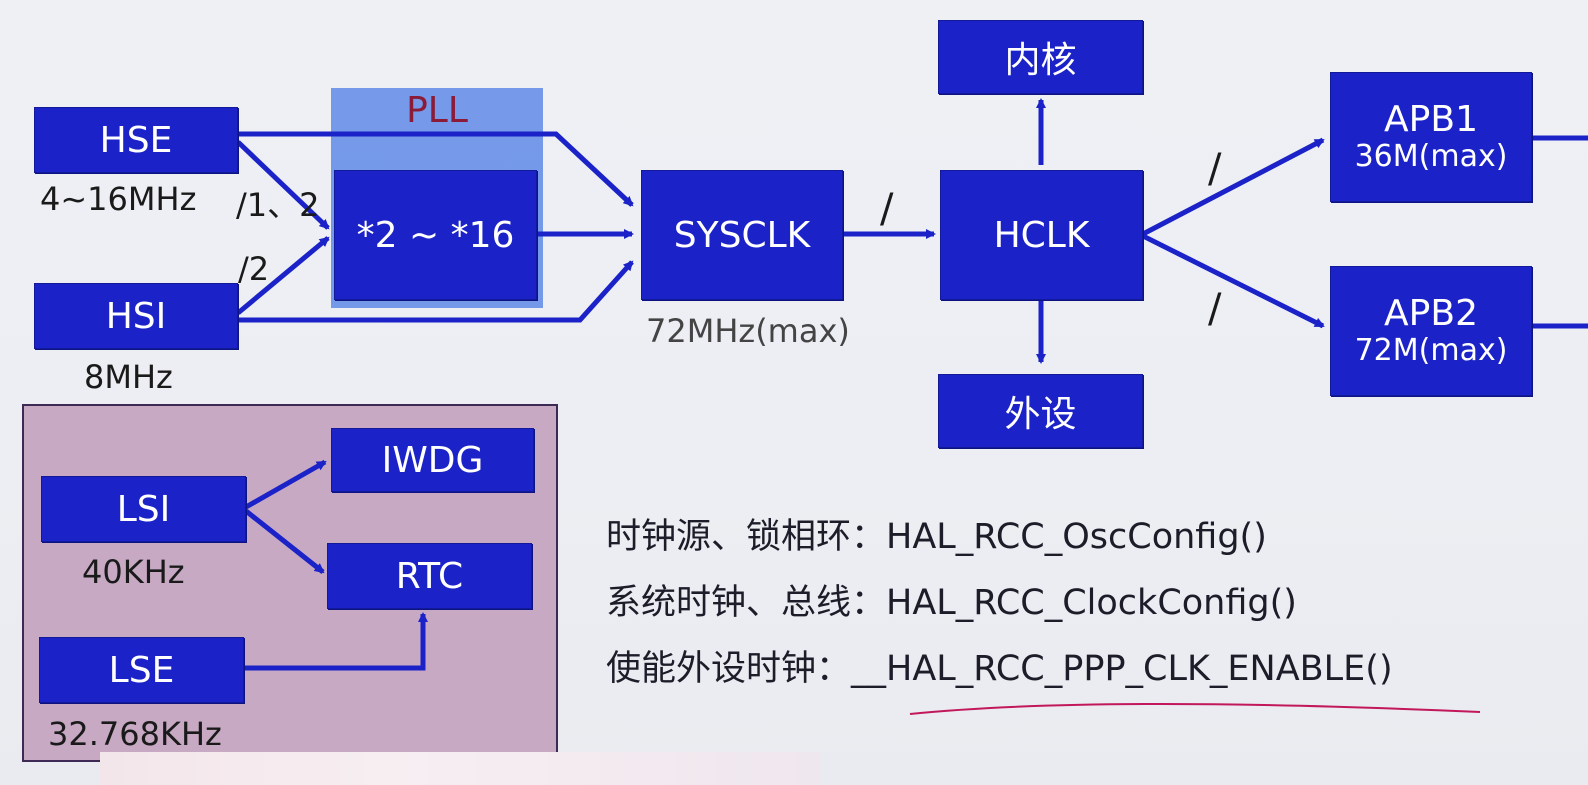 Image resolution: width=1588 pixels, height=785 pixels. What do you see at coordinates (141, 670) in the screenshot?
I see `lse-box: LSE` at bounding box center [141, 670].